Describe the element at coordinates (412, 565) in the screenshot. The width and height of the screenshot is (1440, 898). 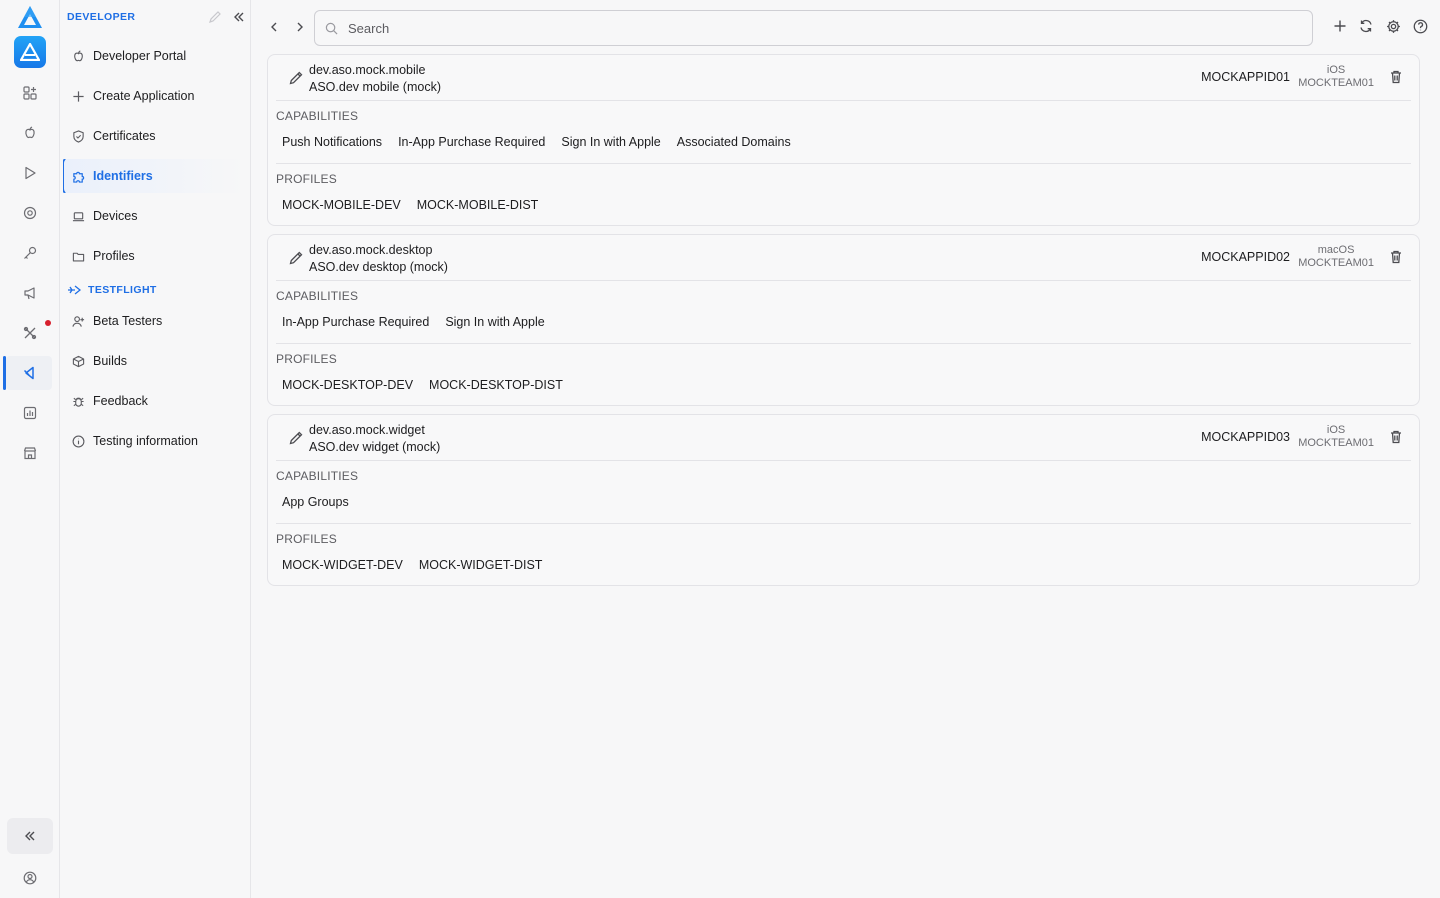
I see `profiles-list: MOCK-WIDGET-DEV MOCK-WIDGET-DIST` at that location.